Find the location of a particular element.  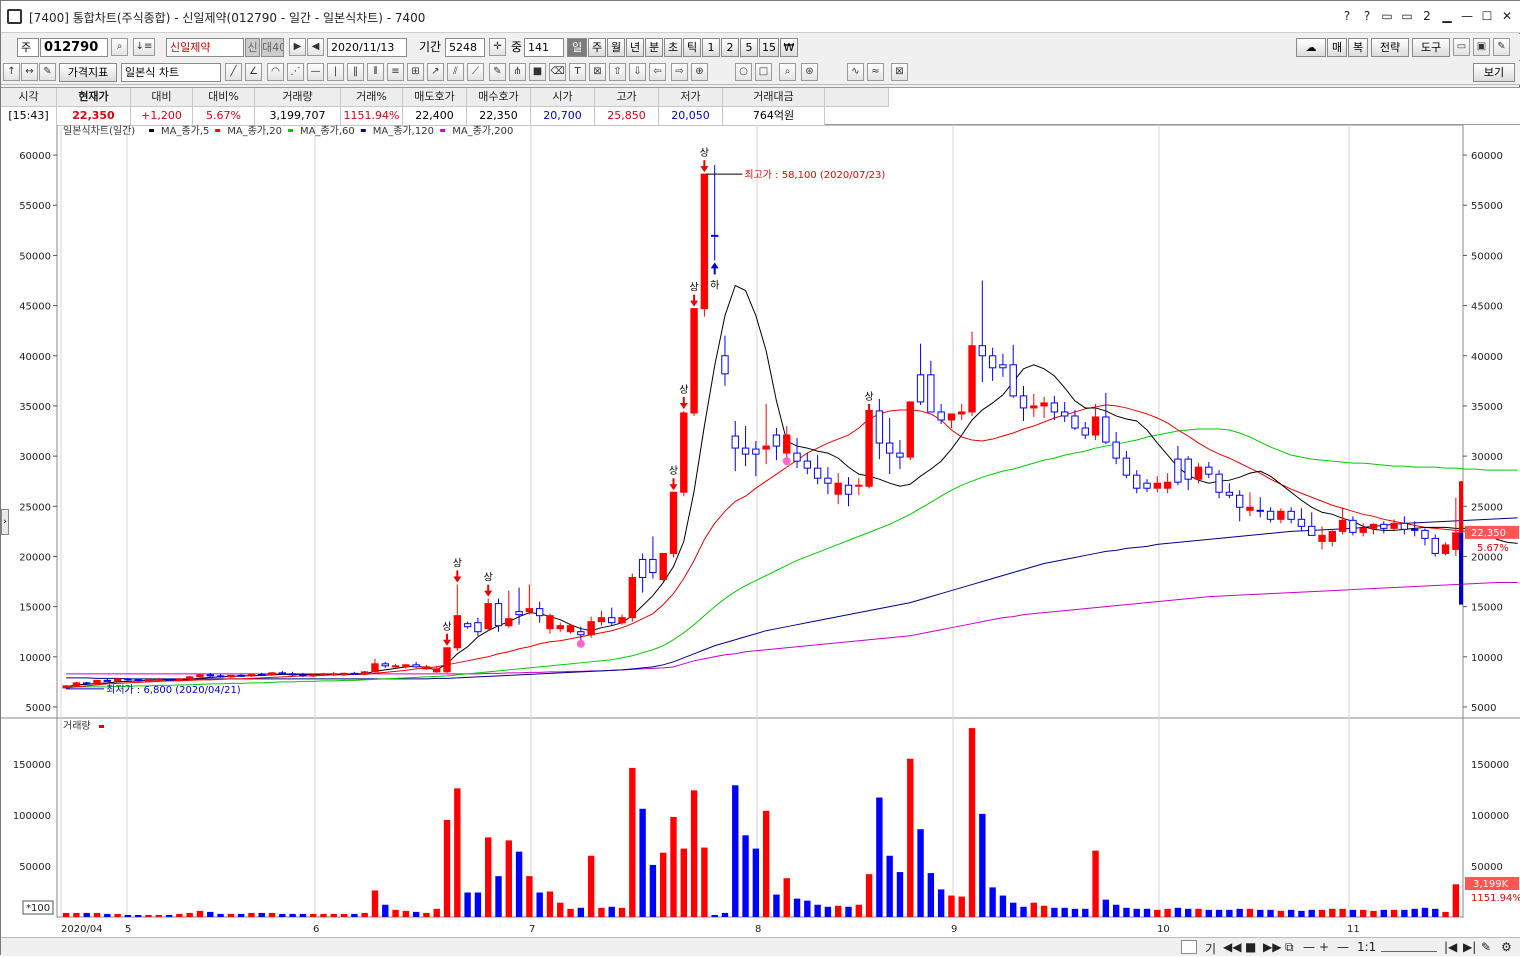

vertical-line-icon: | is located at coordinates (335, 72).